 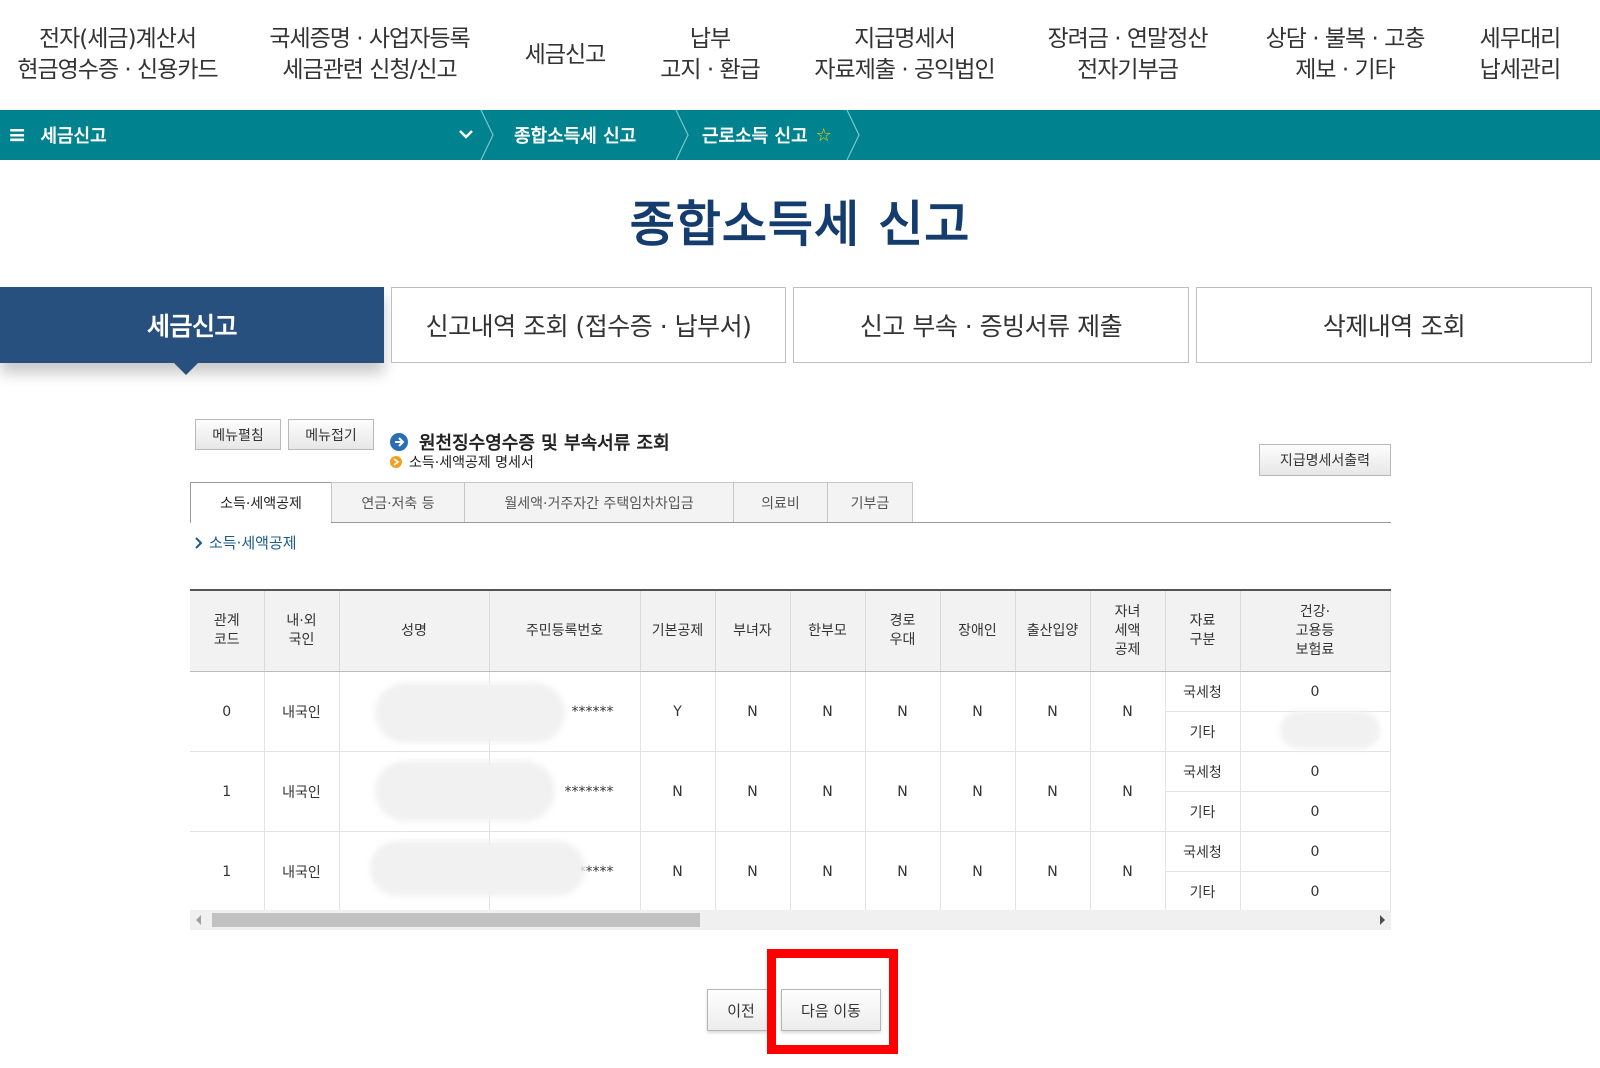 What do you see at coordinates (824, 135) in the screenshot?
I see `star-icon: ☆` at bounding box center [824, 135].